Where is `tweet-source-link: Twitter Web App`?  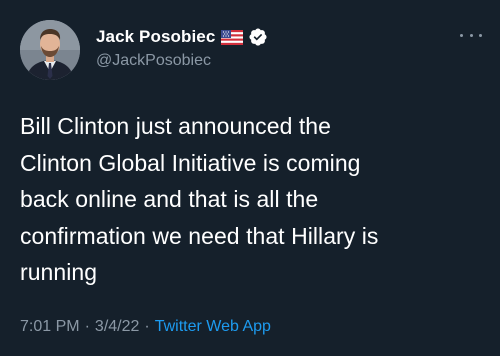
tweet-source-link: Twitter Web App is located at coordinates (213, 327).